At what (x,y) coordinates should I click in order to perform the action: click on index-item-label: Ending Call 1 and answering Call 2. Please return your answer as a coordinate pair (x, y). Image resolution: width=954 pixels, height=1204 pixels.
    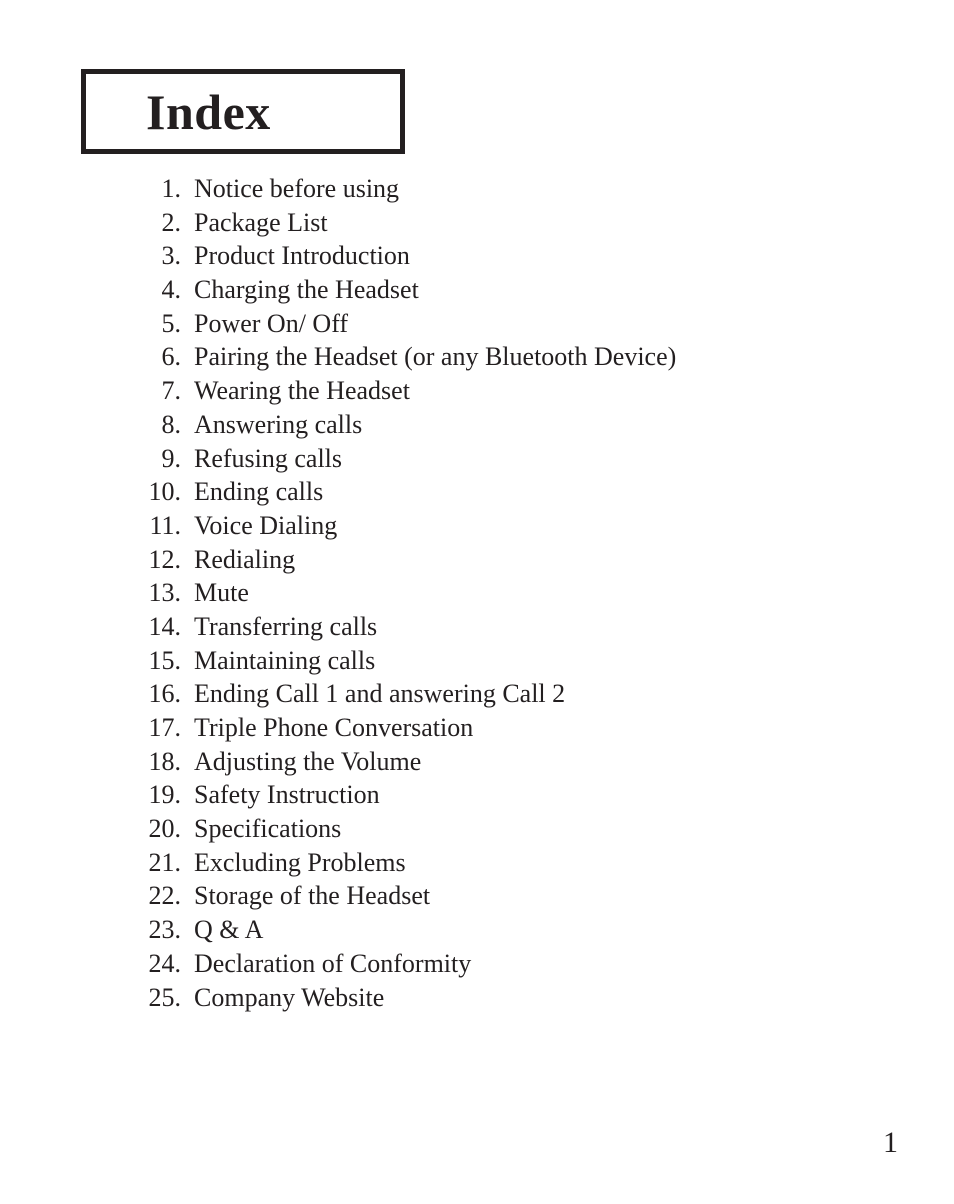
    Looking at the image, I should click on (380, 694).